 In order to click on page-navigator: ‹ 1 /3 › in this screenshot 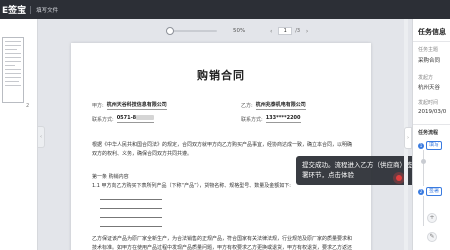, I will do `click(289, 31)`.